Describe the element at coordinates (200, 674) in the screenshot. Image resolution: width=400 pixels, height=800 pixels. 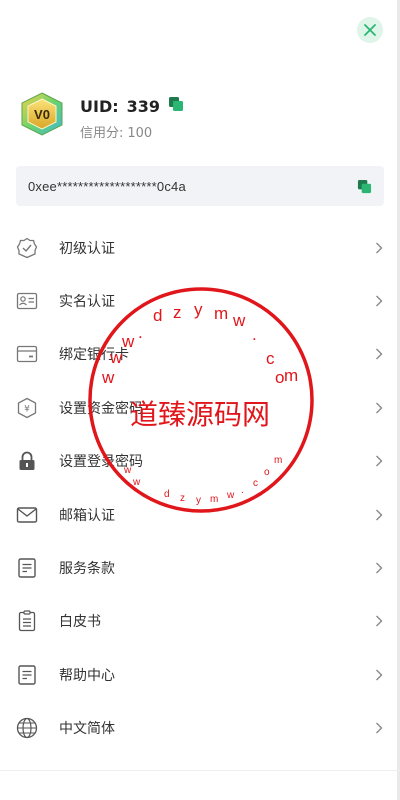
I see `menu-item-help-center: 帮助中心` at that location.